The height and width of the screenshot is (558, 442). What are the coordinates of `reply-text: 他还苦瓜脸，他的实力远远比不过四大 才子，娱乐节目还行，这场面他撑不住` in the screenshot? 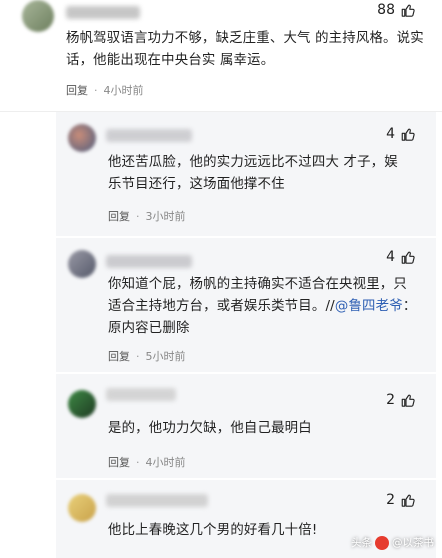 It's located at (253, 173).